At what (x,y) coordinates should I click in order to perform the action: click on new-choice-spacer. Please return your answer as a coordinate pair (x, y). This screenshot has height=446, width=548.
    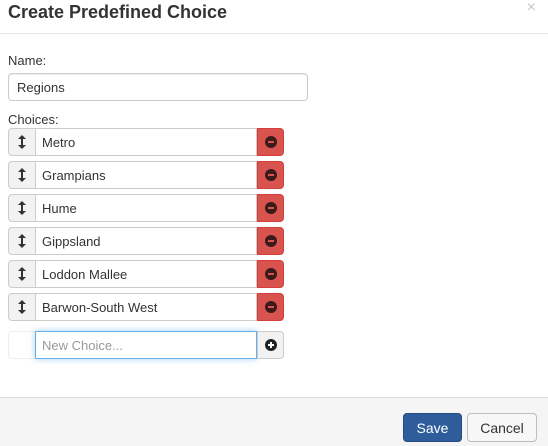
    Looking at the image, I should click on (21, 345).